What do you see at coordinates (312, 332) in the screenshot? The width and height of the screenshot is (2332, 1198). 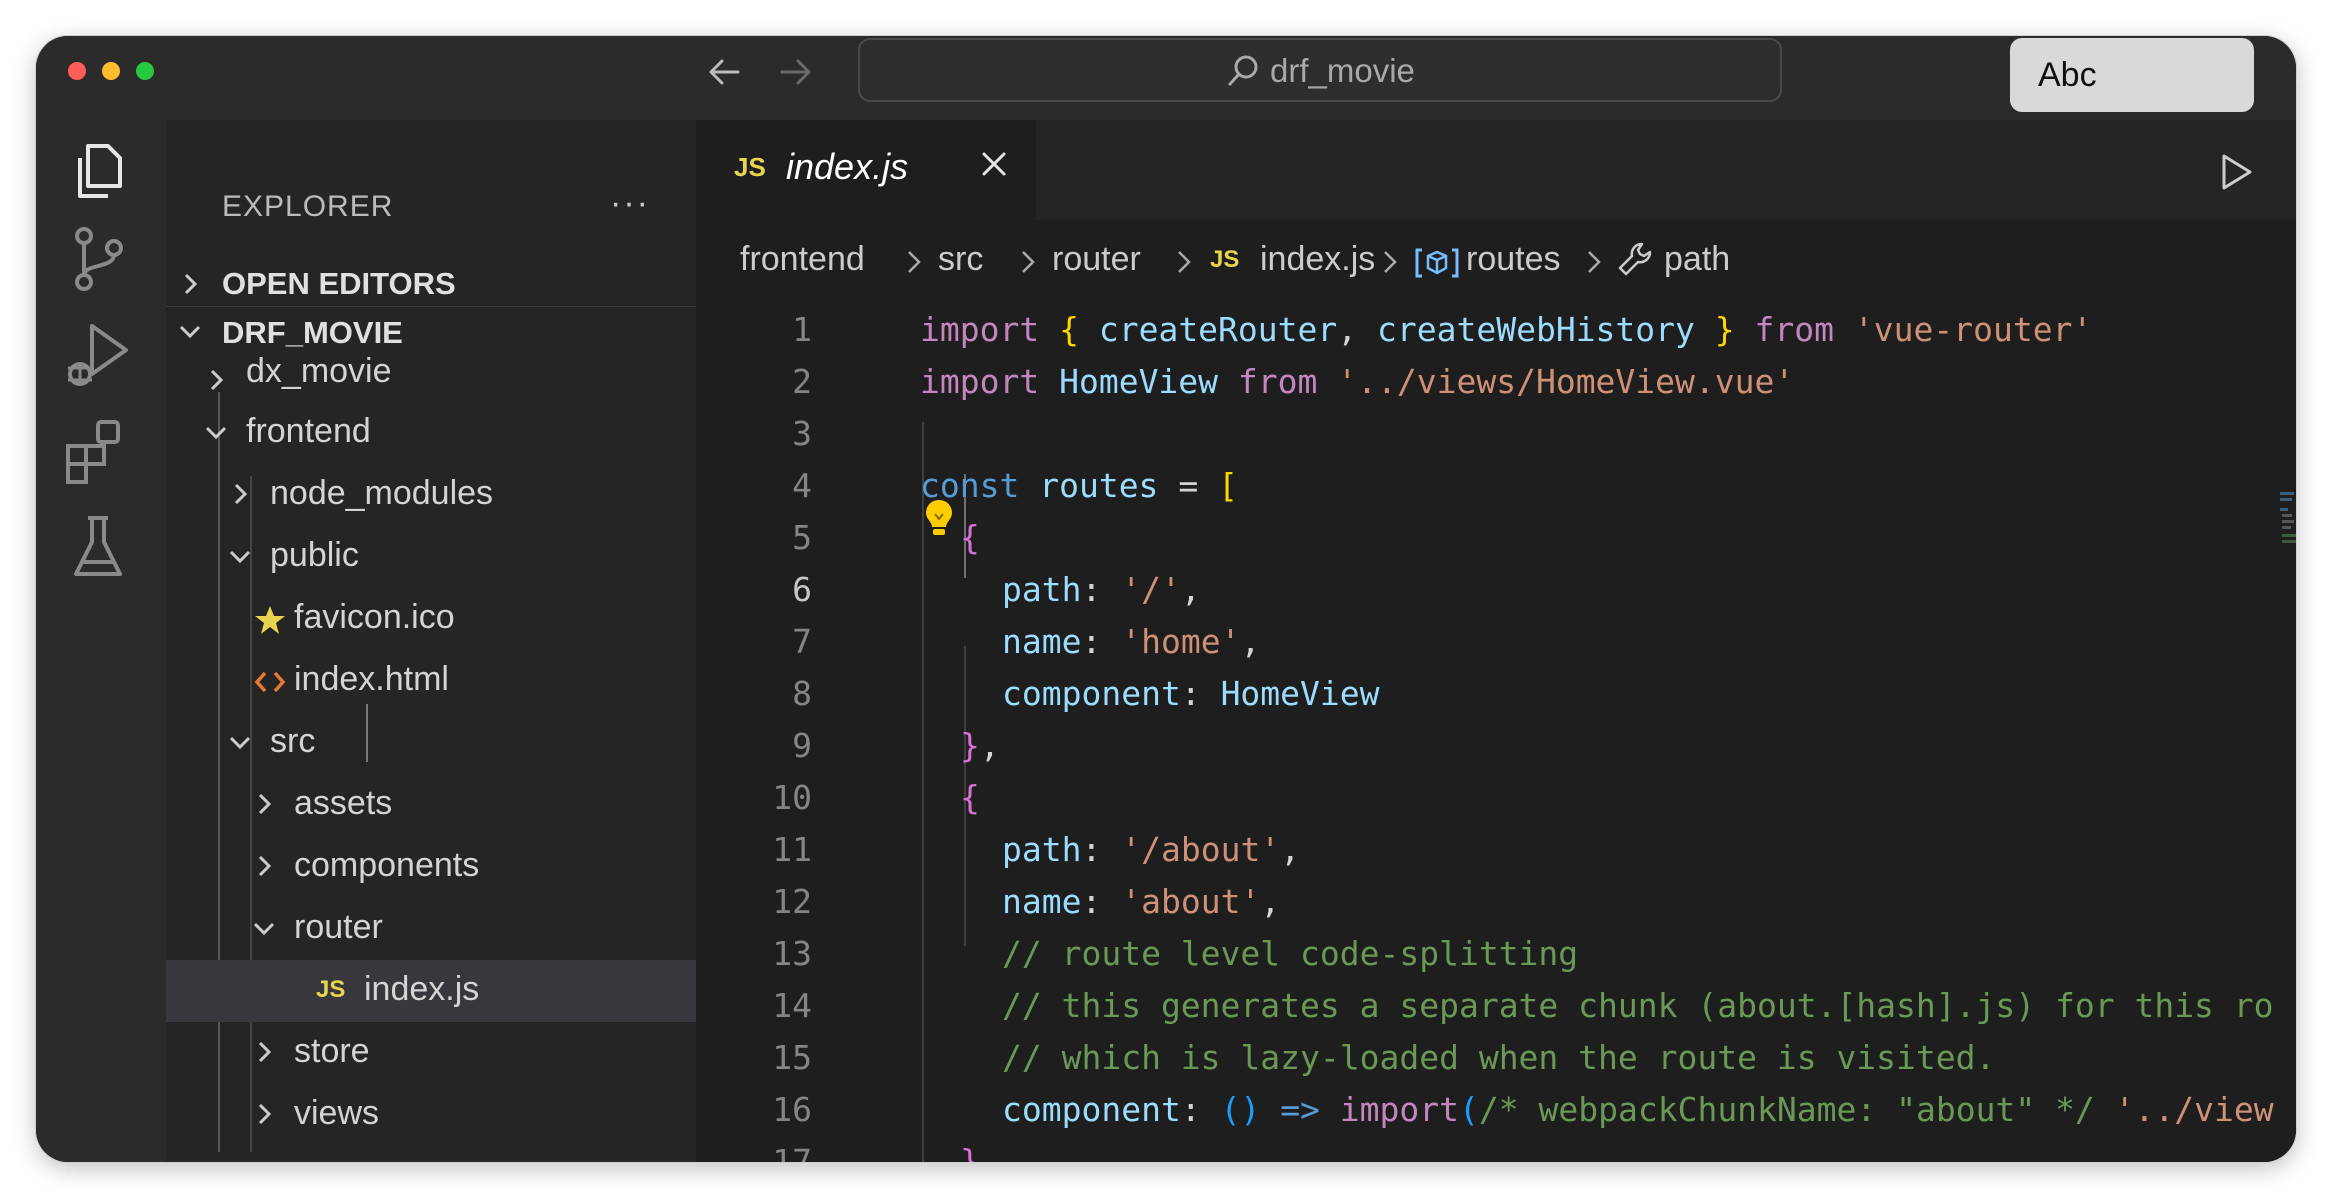 I see `project-label: DRF_MOVIE` at bounding box center [312, 332].